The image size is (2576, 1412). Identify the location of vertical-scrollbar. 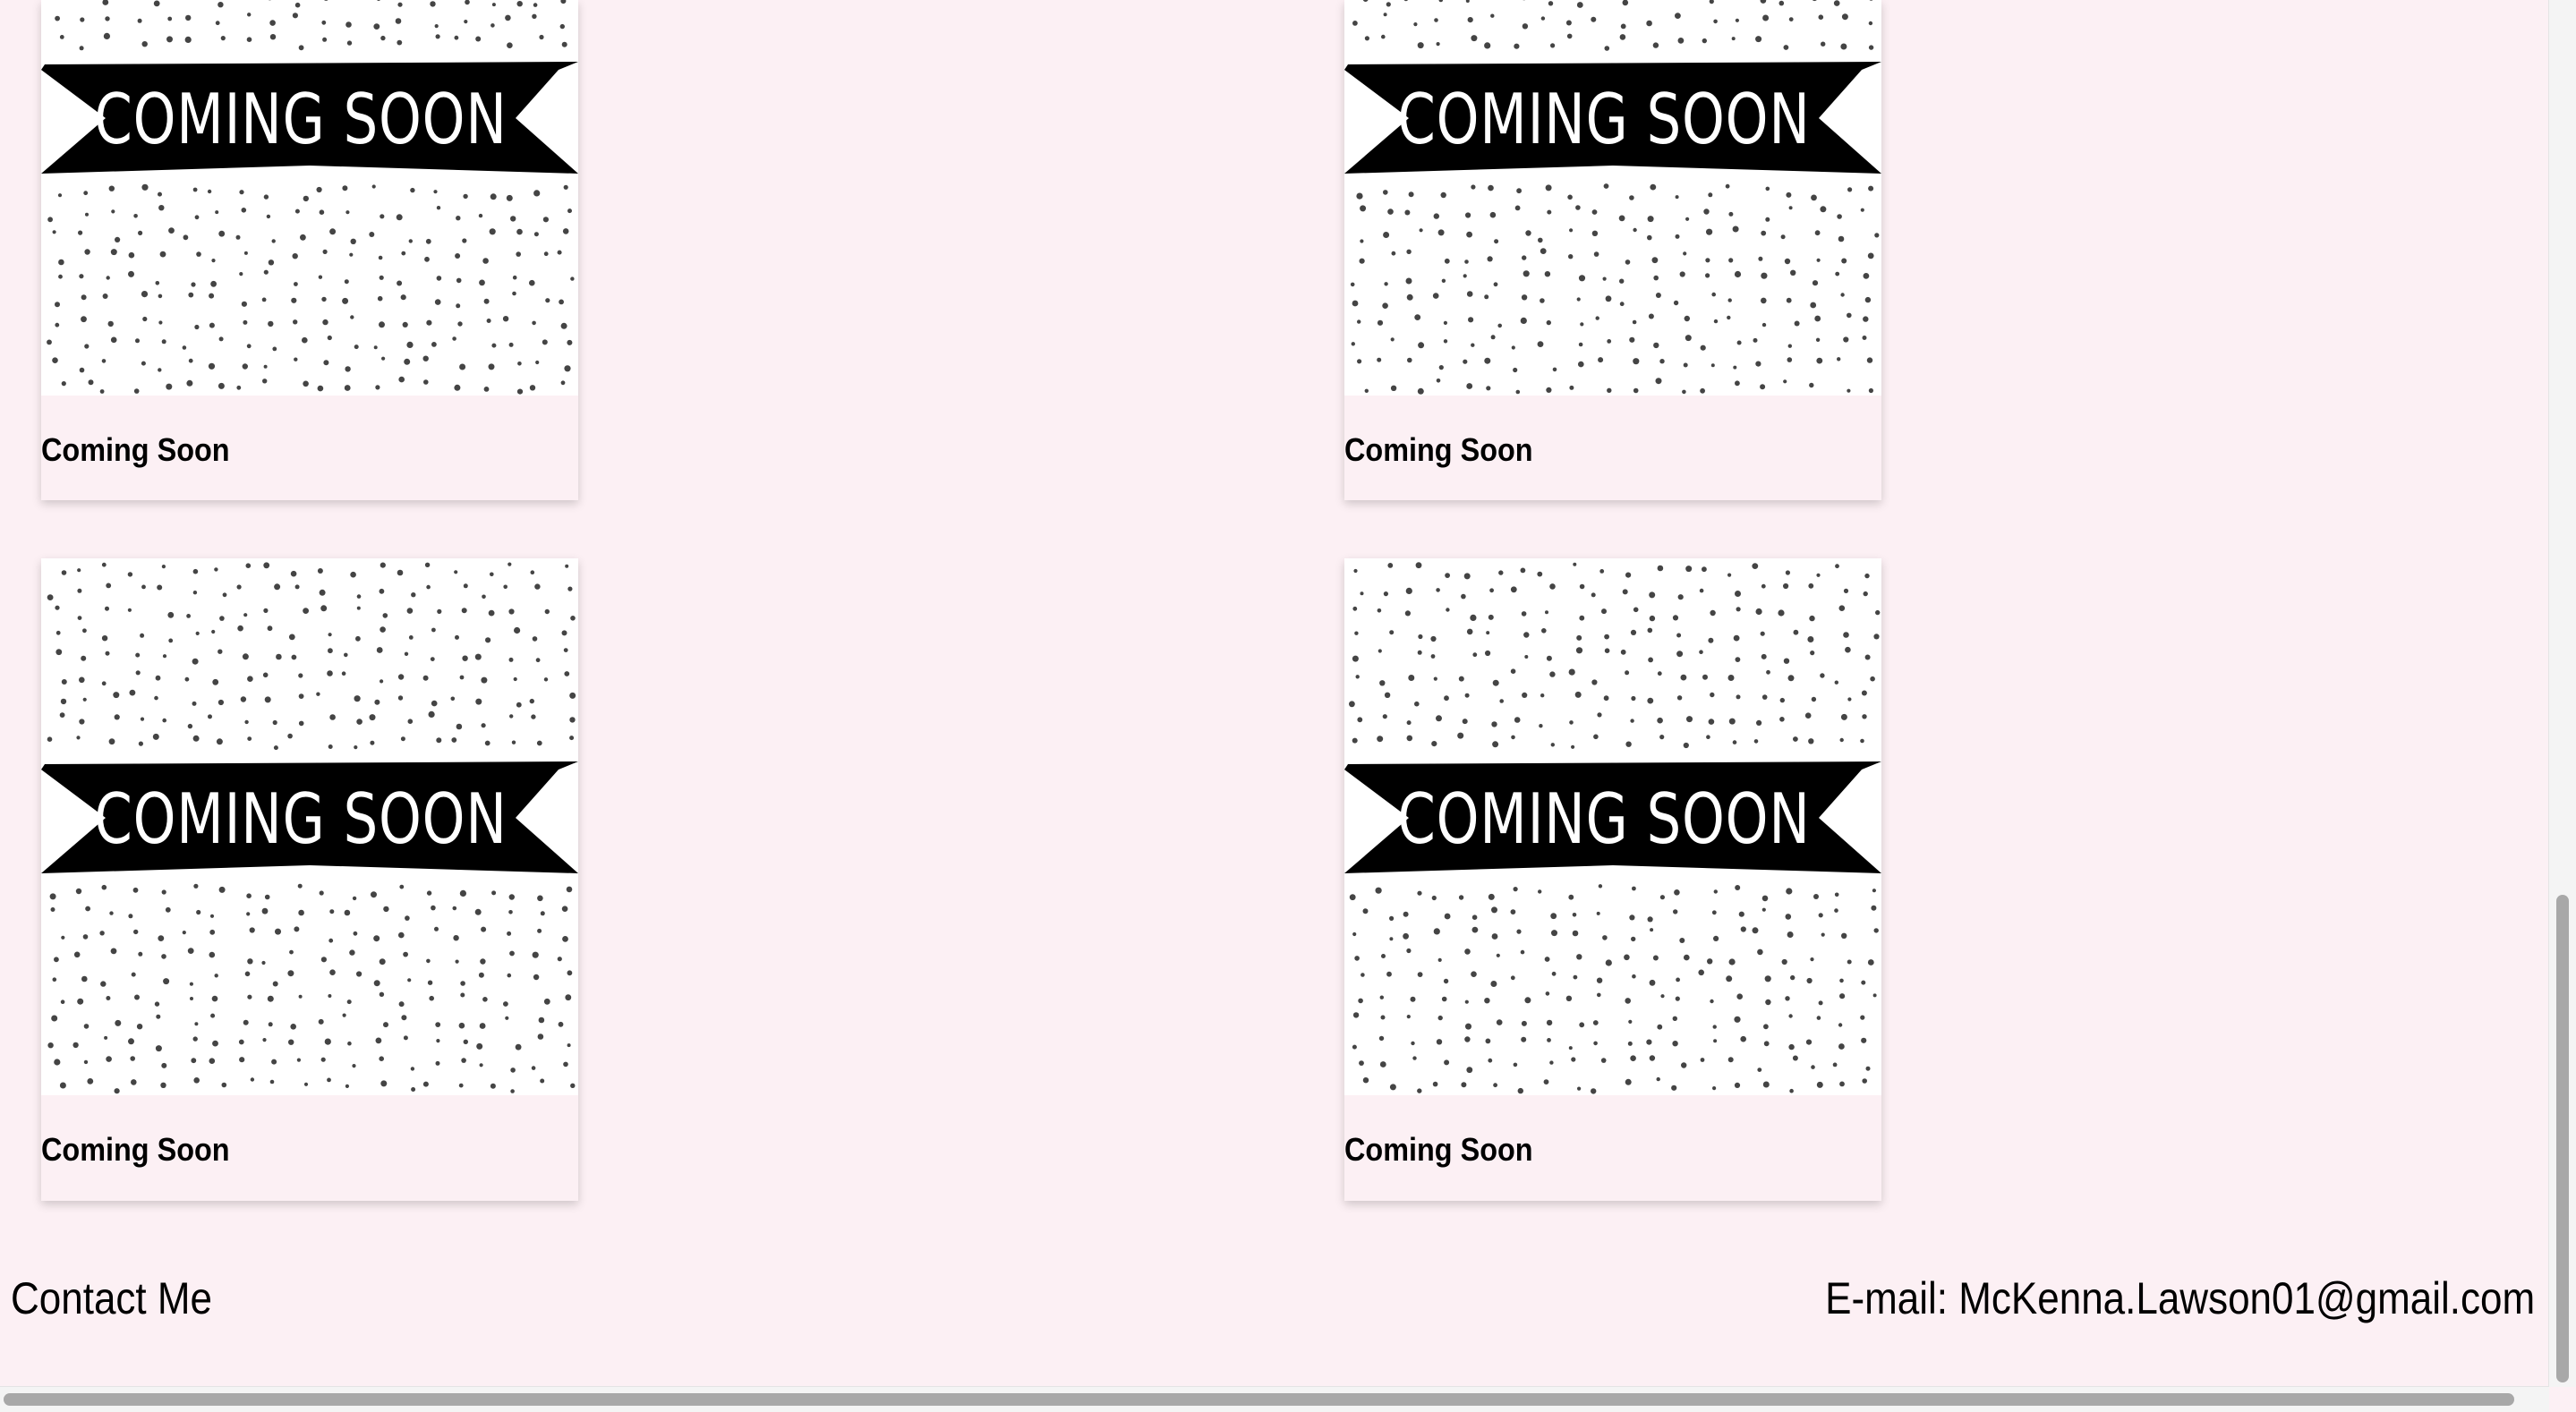
(2562, 693).